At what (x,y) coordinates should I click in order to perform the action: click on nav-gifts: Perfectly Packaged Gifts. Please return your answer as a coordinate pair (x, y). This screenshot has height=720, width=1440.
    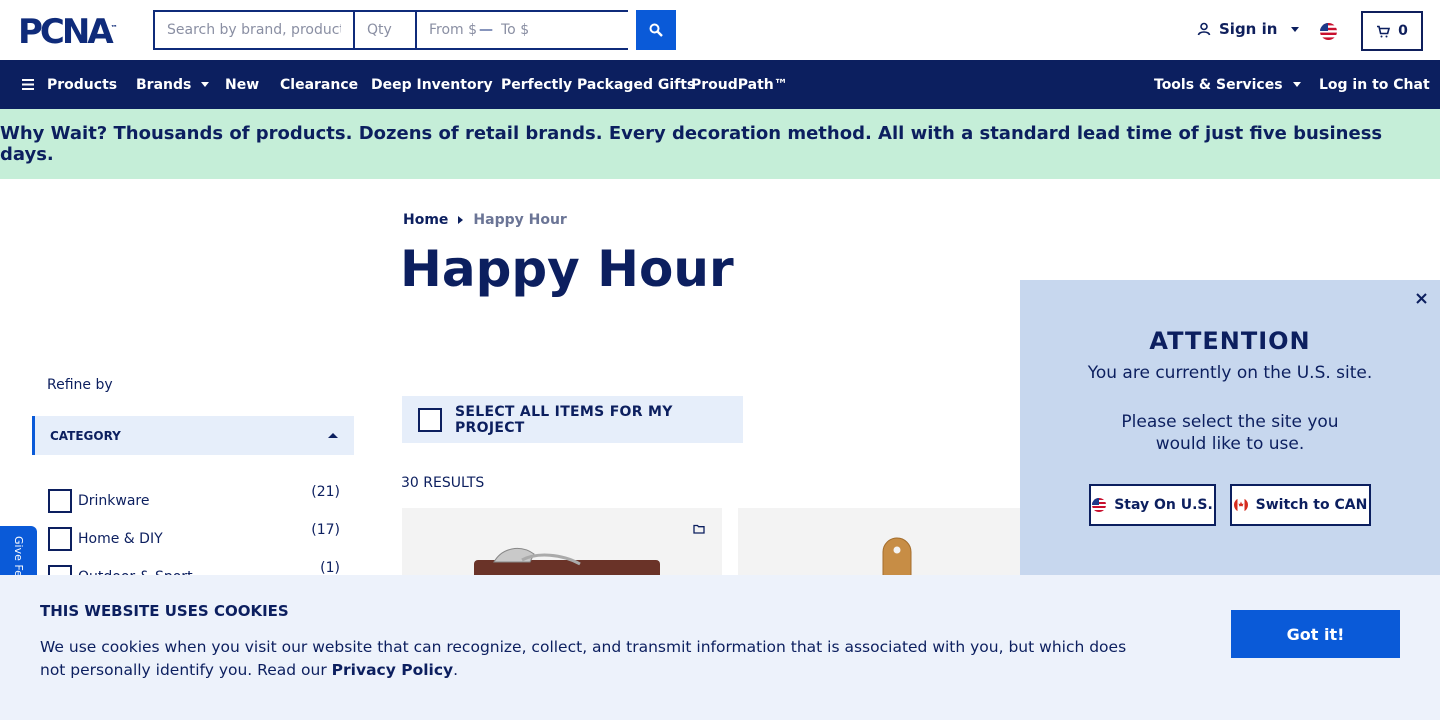
    Looking at the image, I should click on (598, 84).